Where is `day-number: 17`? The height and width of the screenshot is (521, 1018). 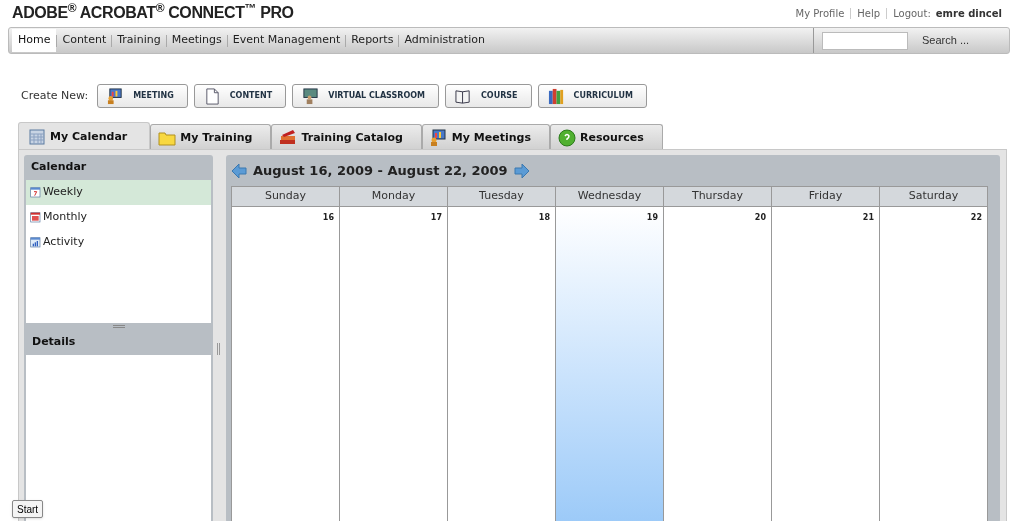 day-number: 17 is located at coordinates (436, 218).